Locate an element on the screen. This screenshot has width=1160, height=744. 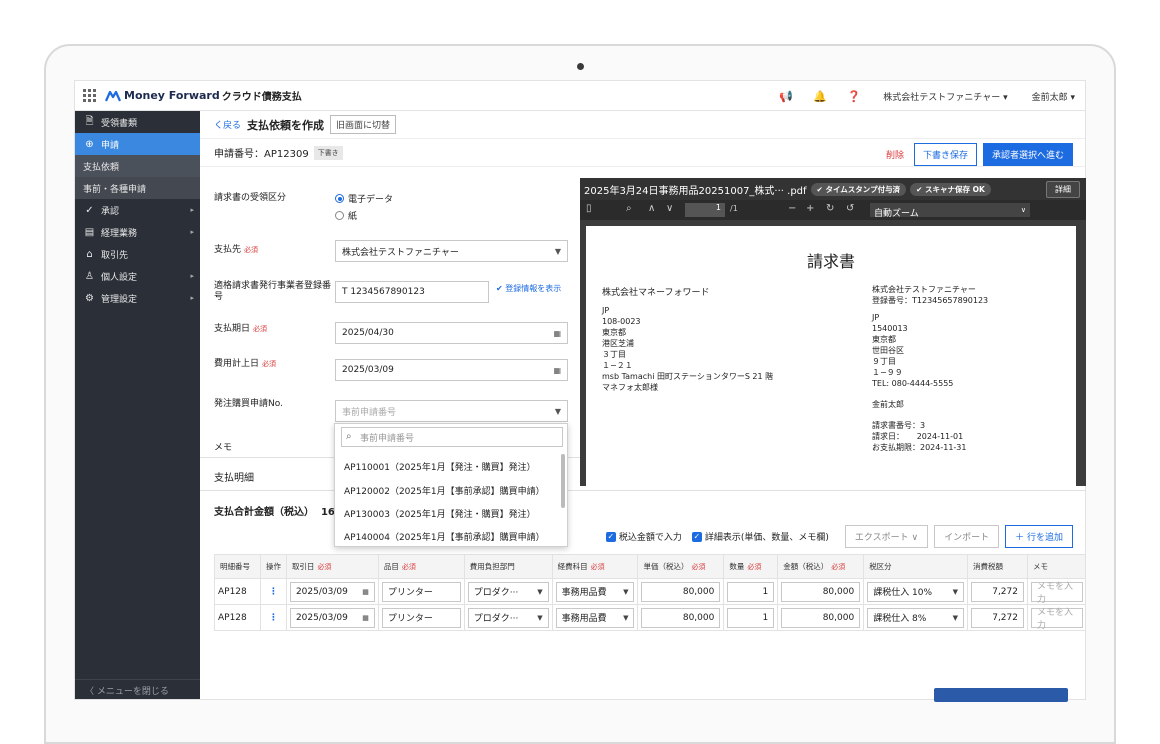
zoom-in-icon: + is located at coordinates (810, 208).